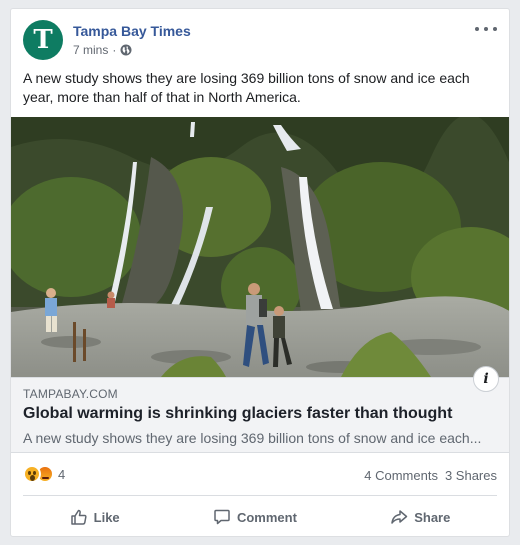 The height and width of the screenshot is (545, 520). I want to click on link-domain: TAMPABAY.COM, so click(70, 394).